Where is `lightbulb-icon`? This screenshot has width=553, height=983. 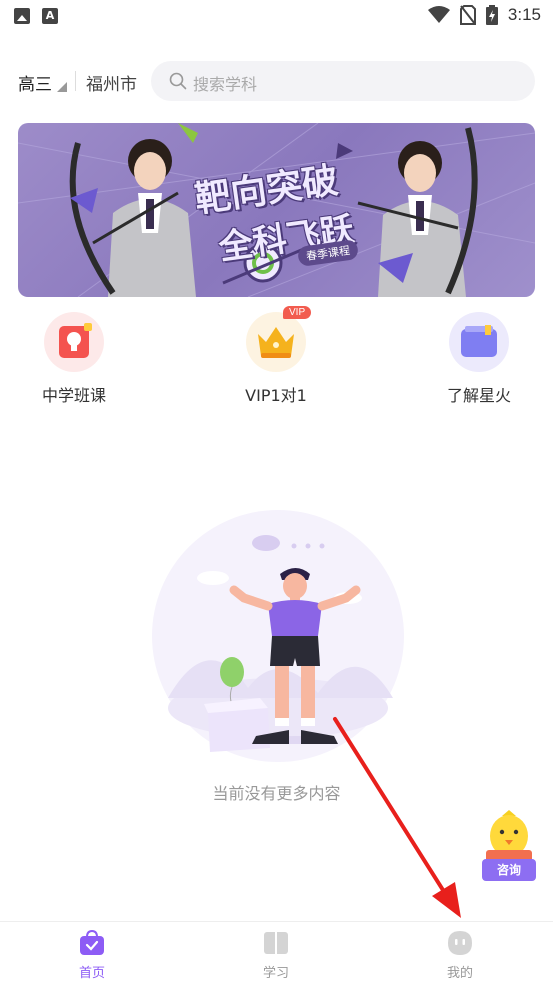
lightbulb-icon is located at coordinates (74, 342).